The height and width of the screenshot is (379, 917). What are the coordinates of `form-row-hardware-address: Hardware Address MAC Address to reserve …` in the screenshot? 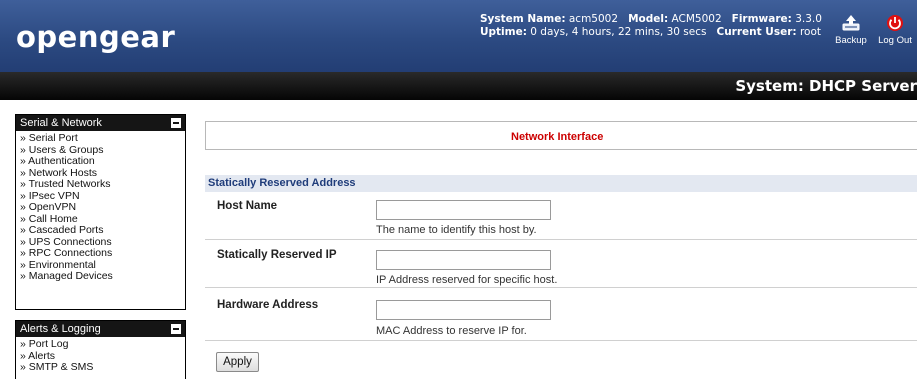 It's located at (561, 315).